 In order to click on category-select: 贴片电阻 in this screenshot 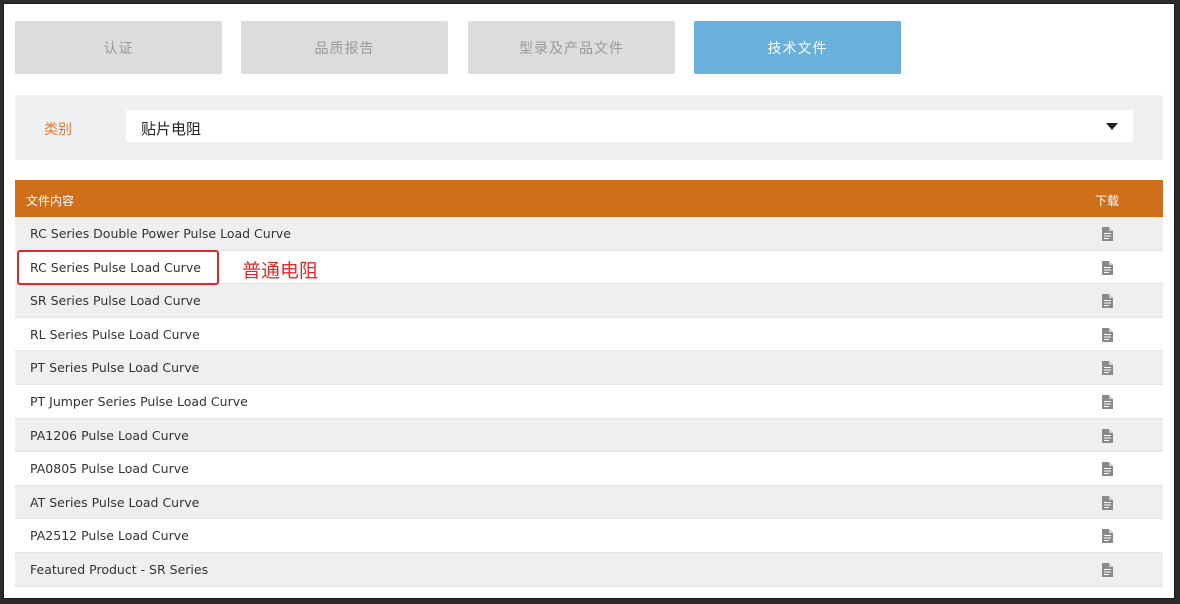, I will do `click(629, 126)`.